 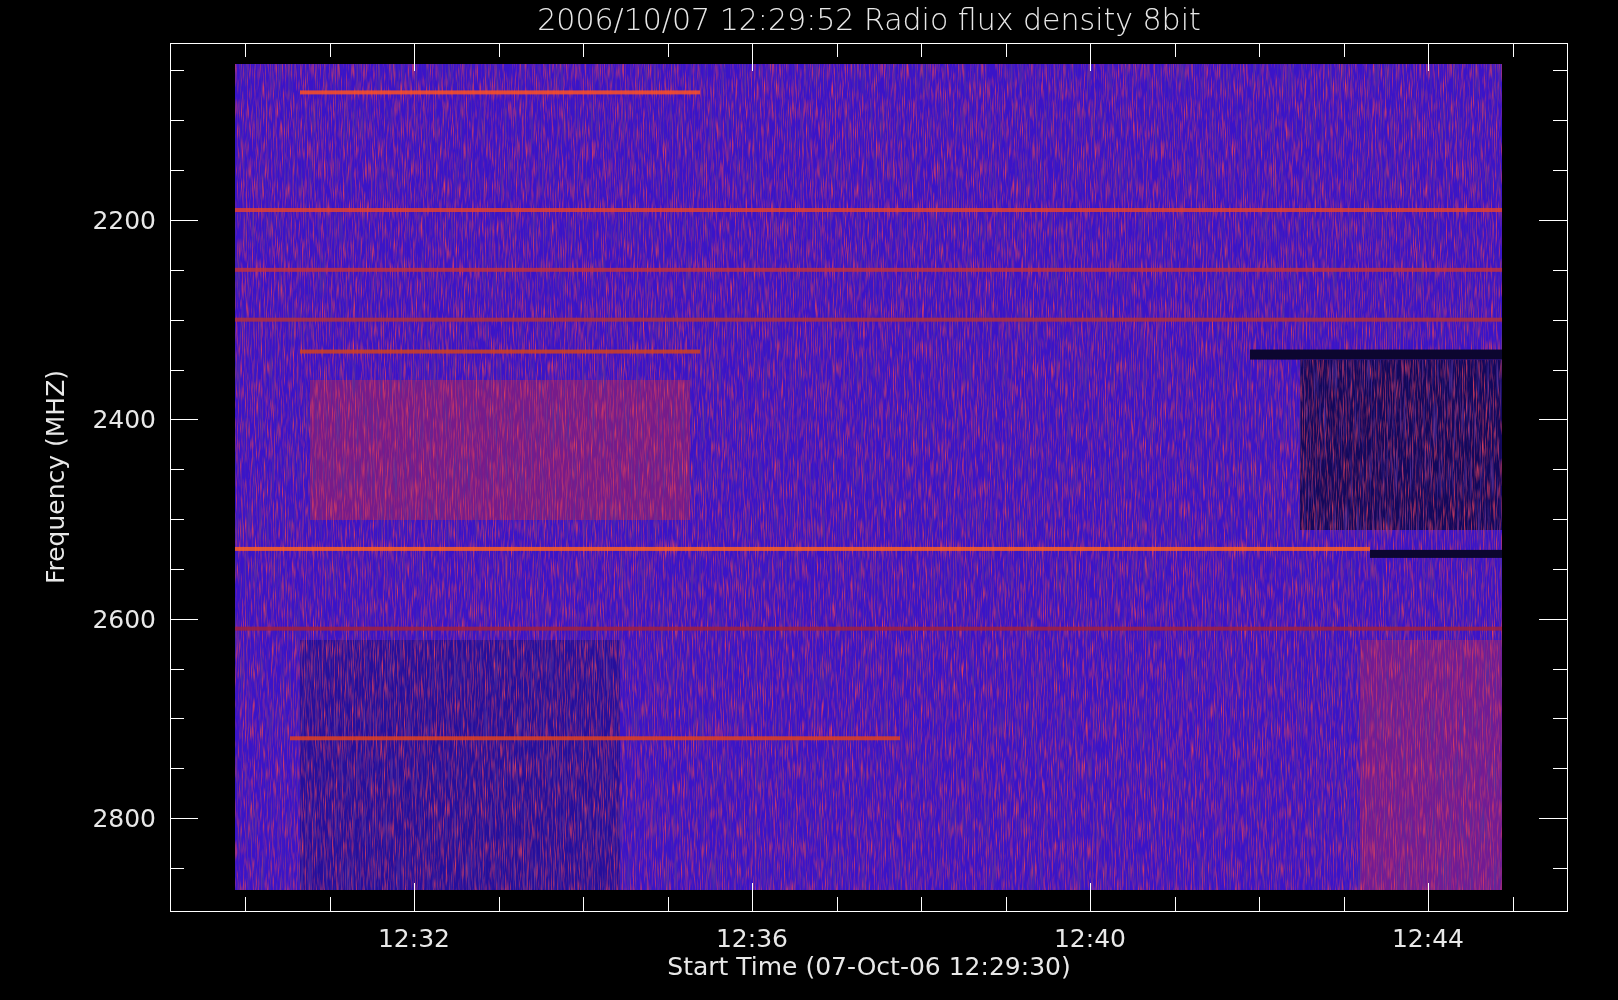 I want to click on y-axis-label: Frequency (MHZ), so click(x=55, y=477).